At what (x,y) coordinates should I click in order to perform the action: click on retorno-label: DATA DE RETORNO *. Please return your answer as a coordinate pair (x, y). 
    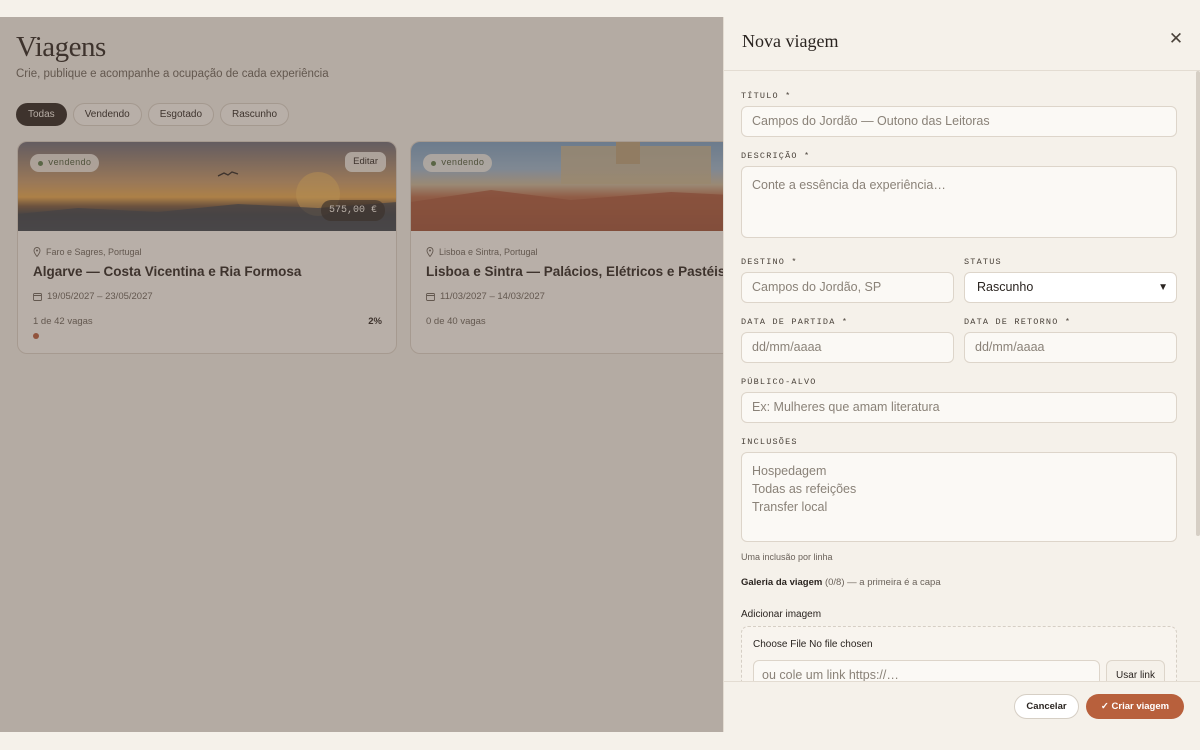
    Looking at the image, I should click on (1018, 322).